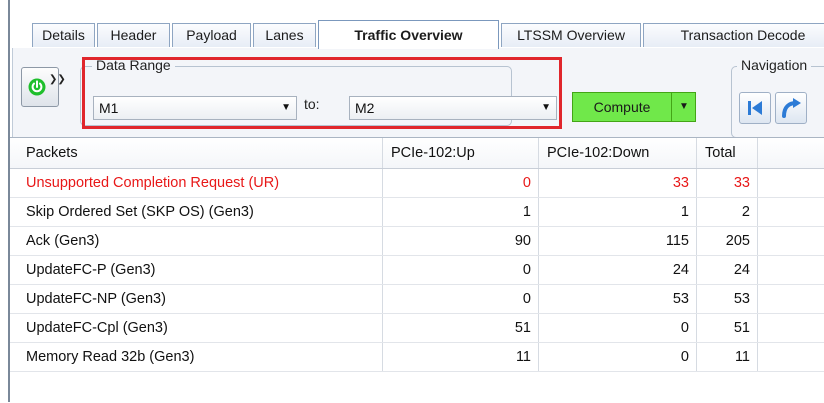 The width and height of the screenshot is (824, 403). What do you see at coordinates (196, 270) in the screenshot?
I see `packet-name-cell: UpdateFC-P (Gen3)` at bounding box center [196, 270].